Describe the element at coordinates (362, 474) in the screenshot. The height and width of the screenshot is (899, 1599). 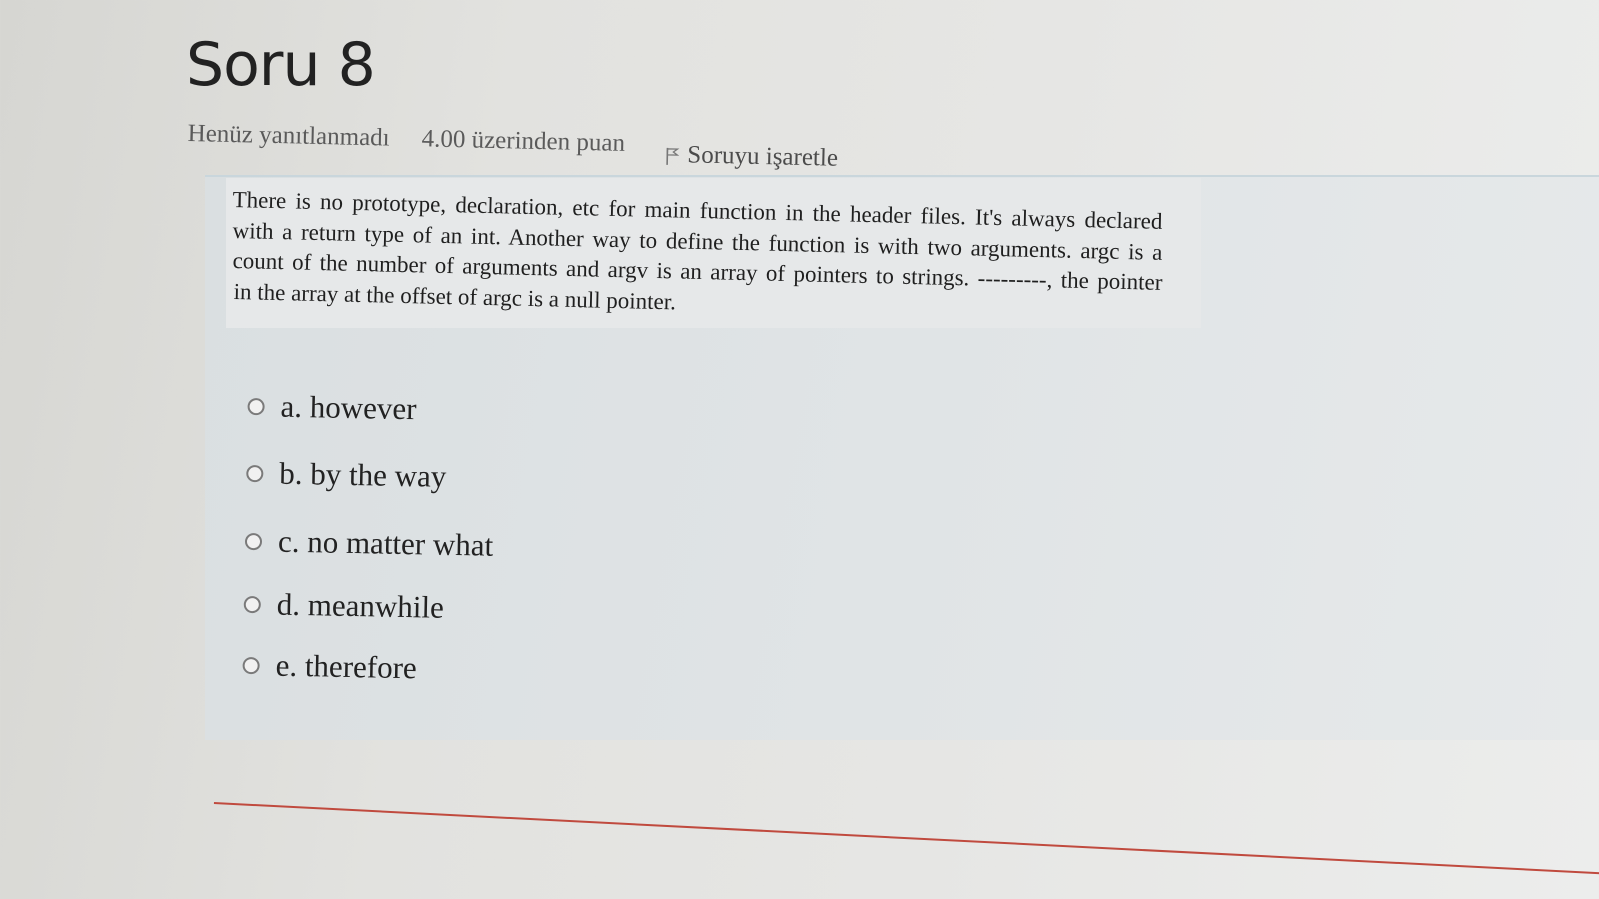
I see `answer-label: b. by the way` at that location.